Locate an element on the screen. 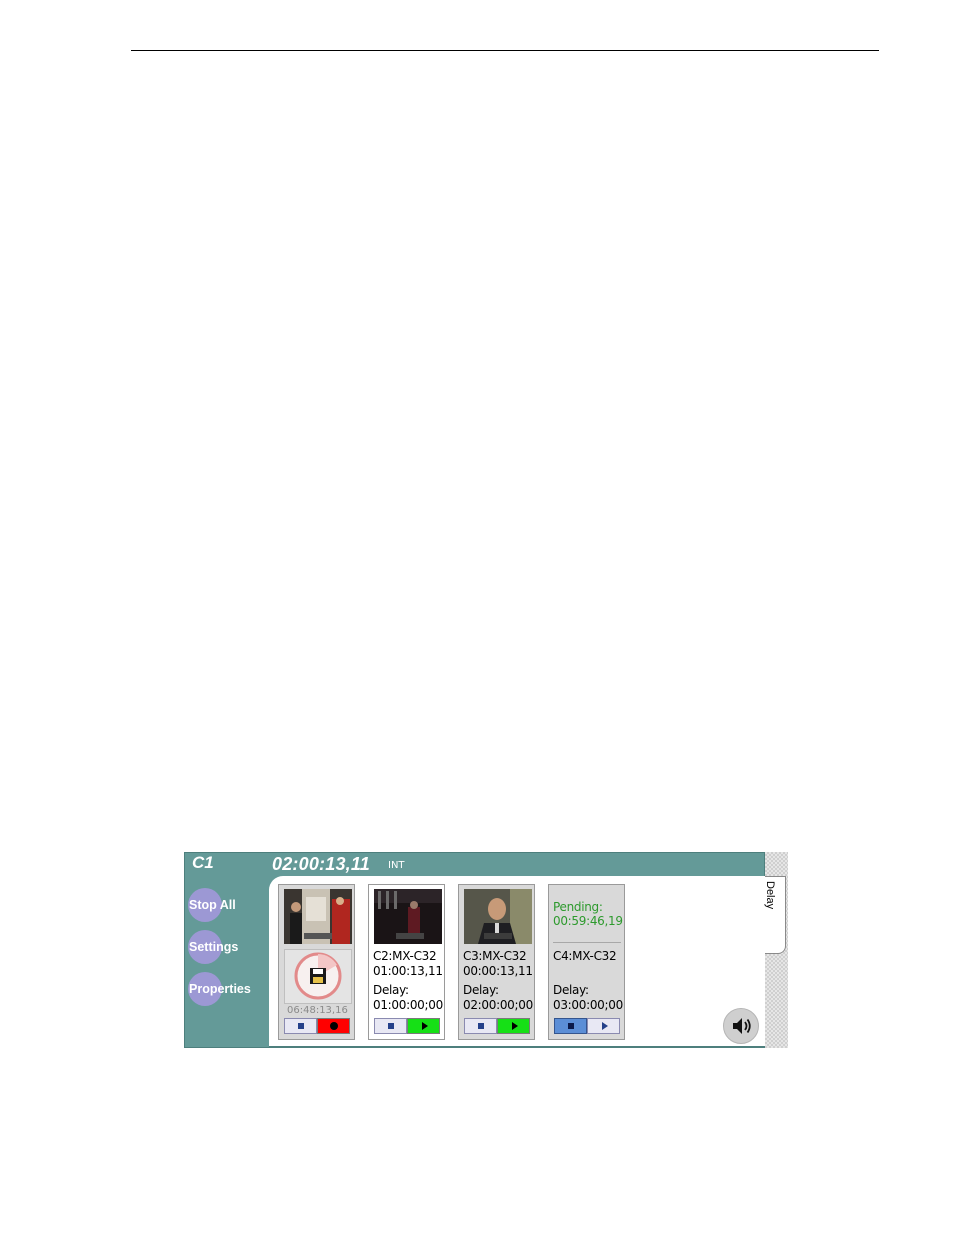 The width and height of the screenshot is (954, 1235). delay-channel-c3: C3:MX-C32 00:00:13,11 Delay: 02:00:00;00 is located at coordinates (496, 962).